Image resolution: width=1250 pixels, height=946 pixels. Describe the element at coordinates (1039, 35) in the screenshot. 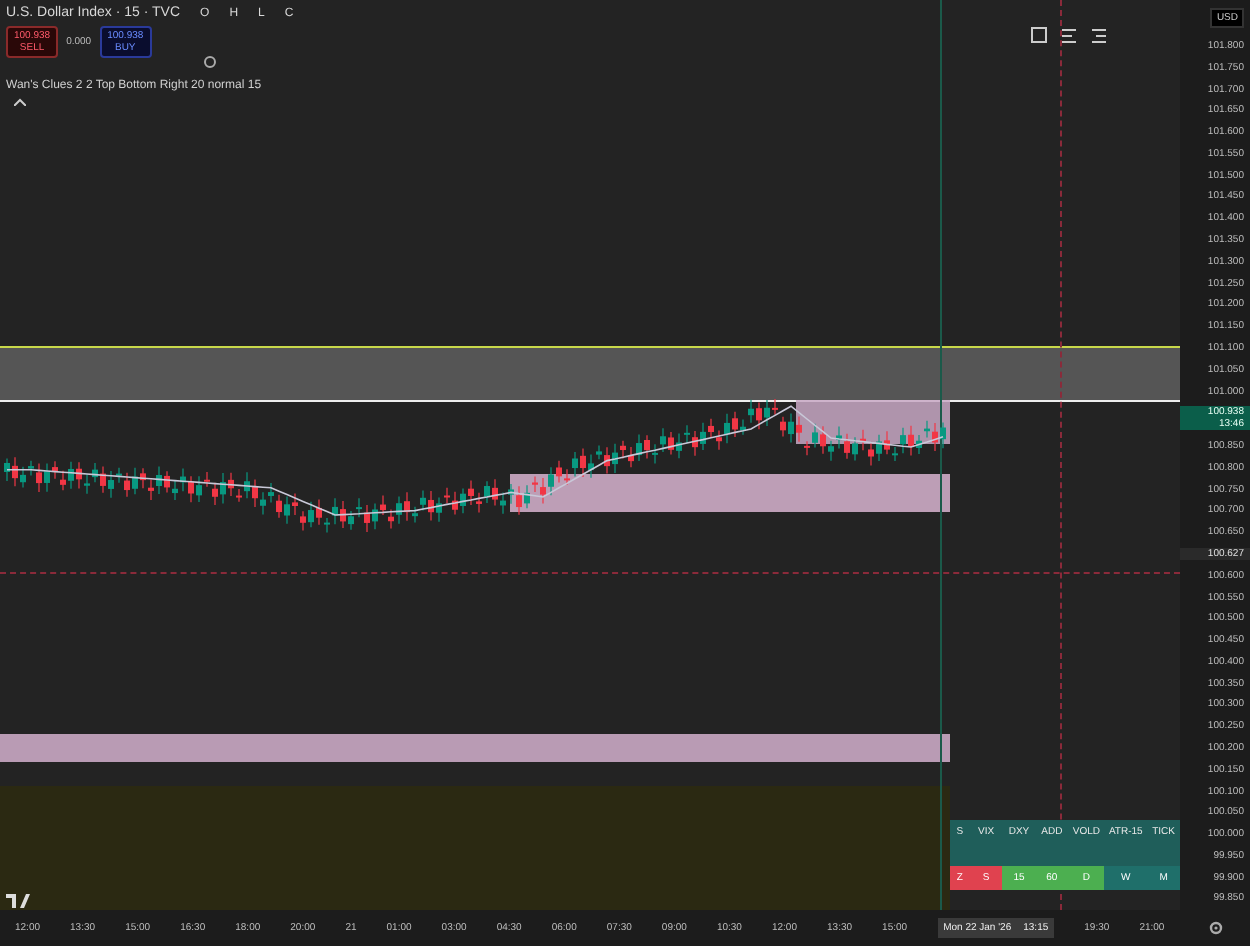

I see `layout-icon` at that location.